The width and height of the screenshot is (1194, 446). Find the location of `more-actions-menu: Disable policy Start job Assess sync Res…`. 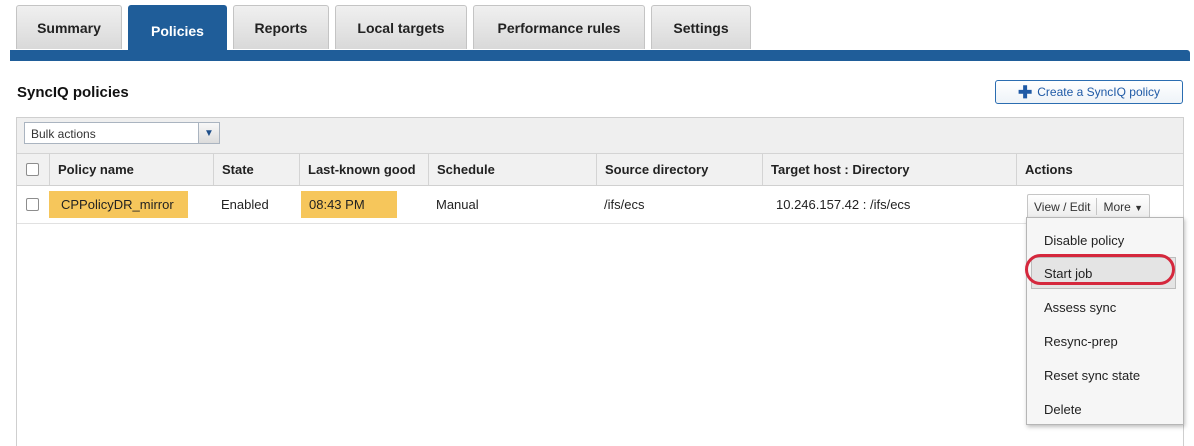

more-actions-menu: Disable policy Start job Assess sync Res… is located at coordinates (1105, 321).